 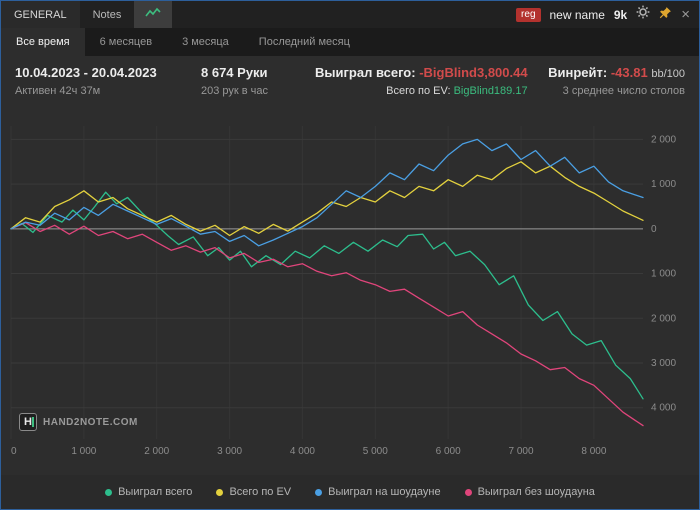 I want to click on hands-block: 8 674 Руки 203 рук в час, so click(x=255, y=81).